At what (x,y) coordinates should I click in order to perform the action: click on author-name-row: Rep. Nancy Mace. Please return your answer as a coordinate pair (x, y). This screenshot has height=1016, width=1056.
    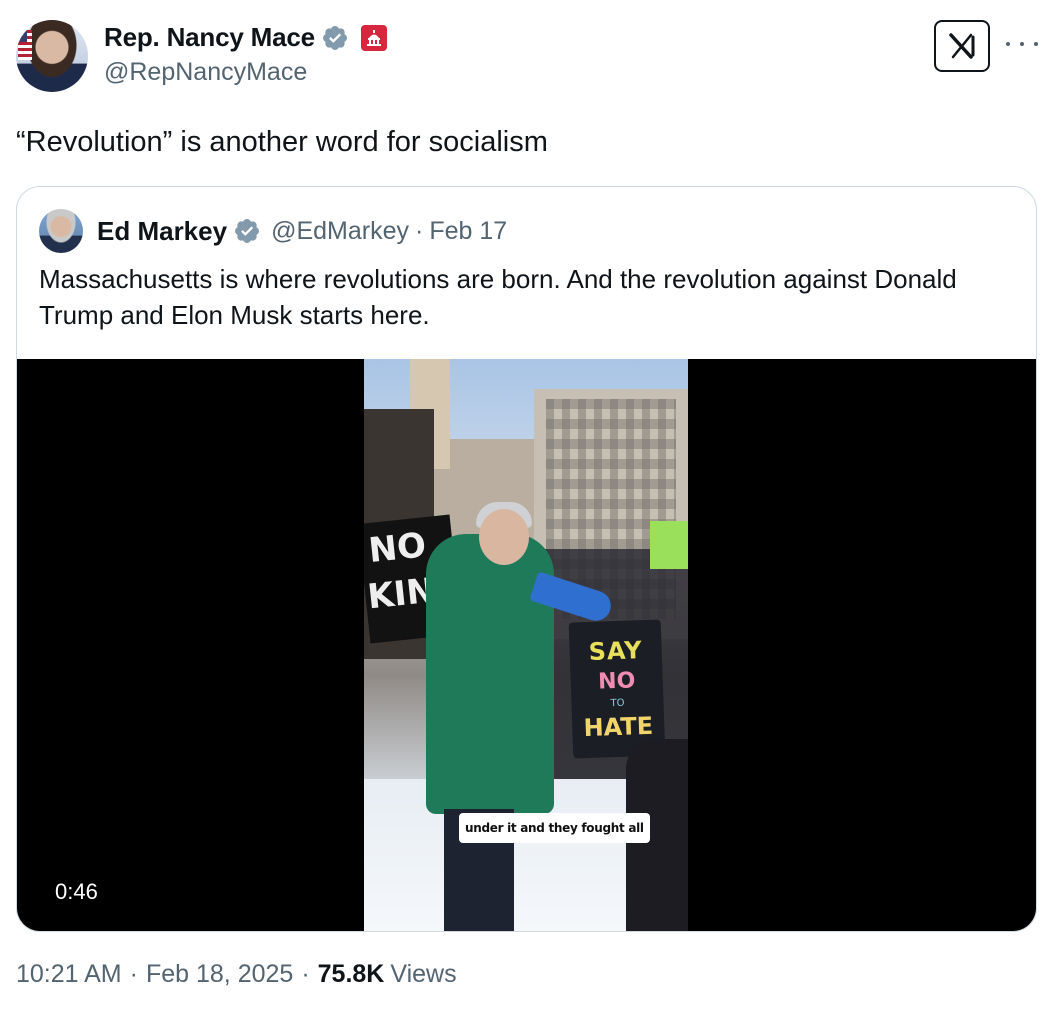
    Looking at the image, I should click on (245, 37).